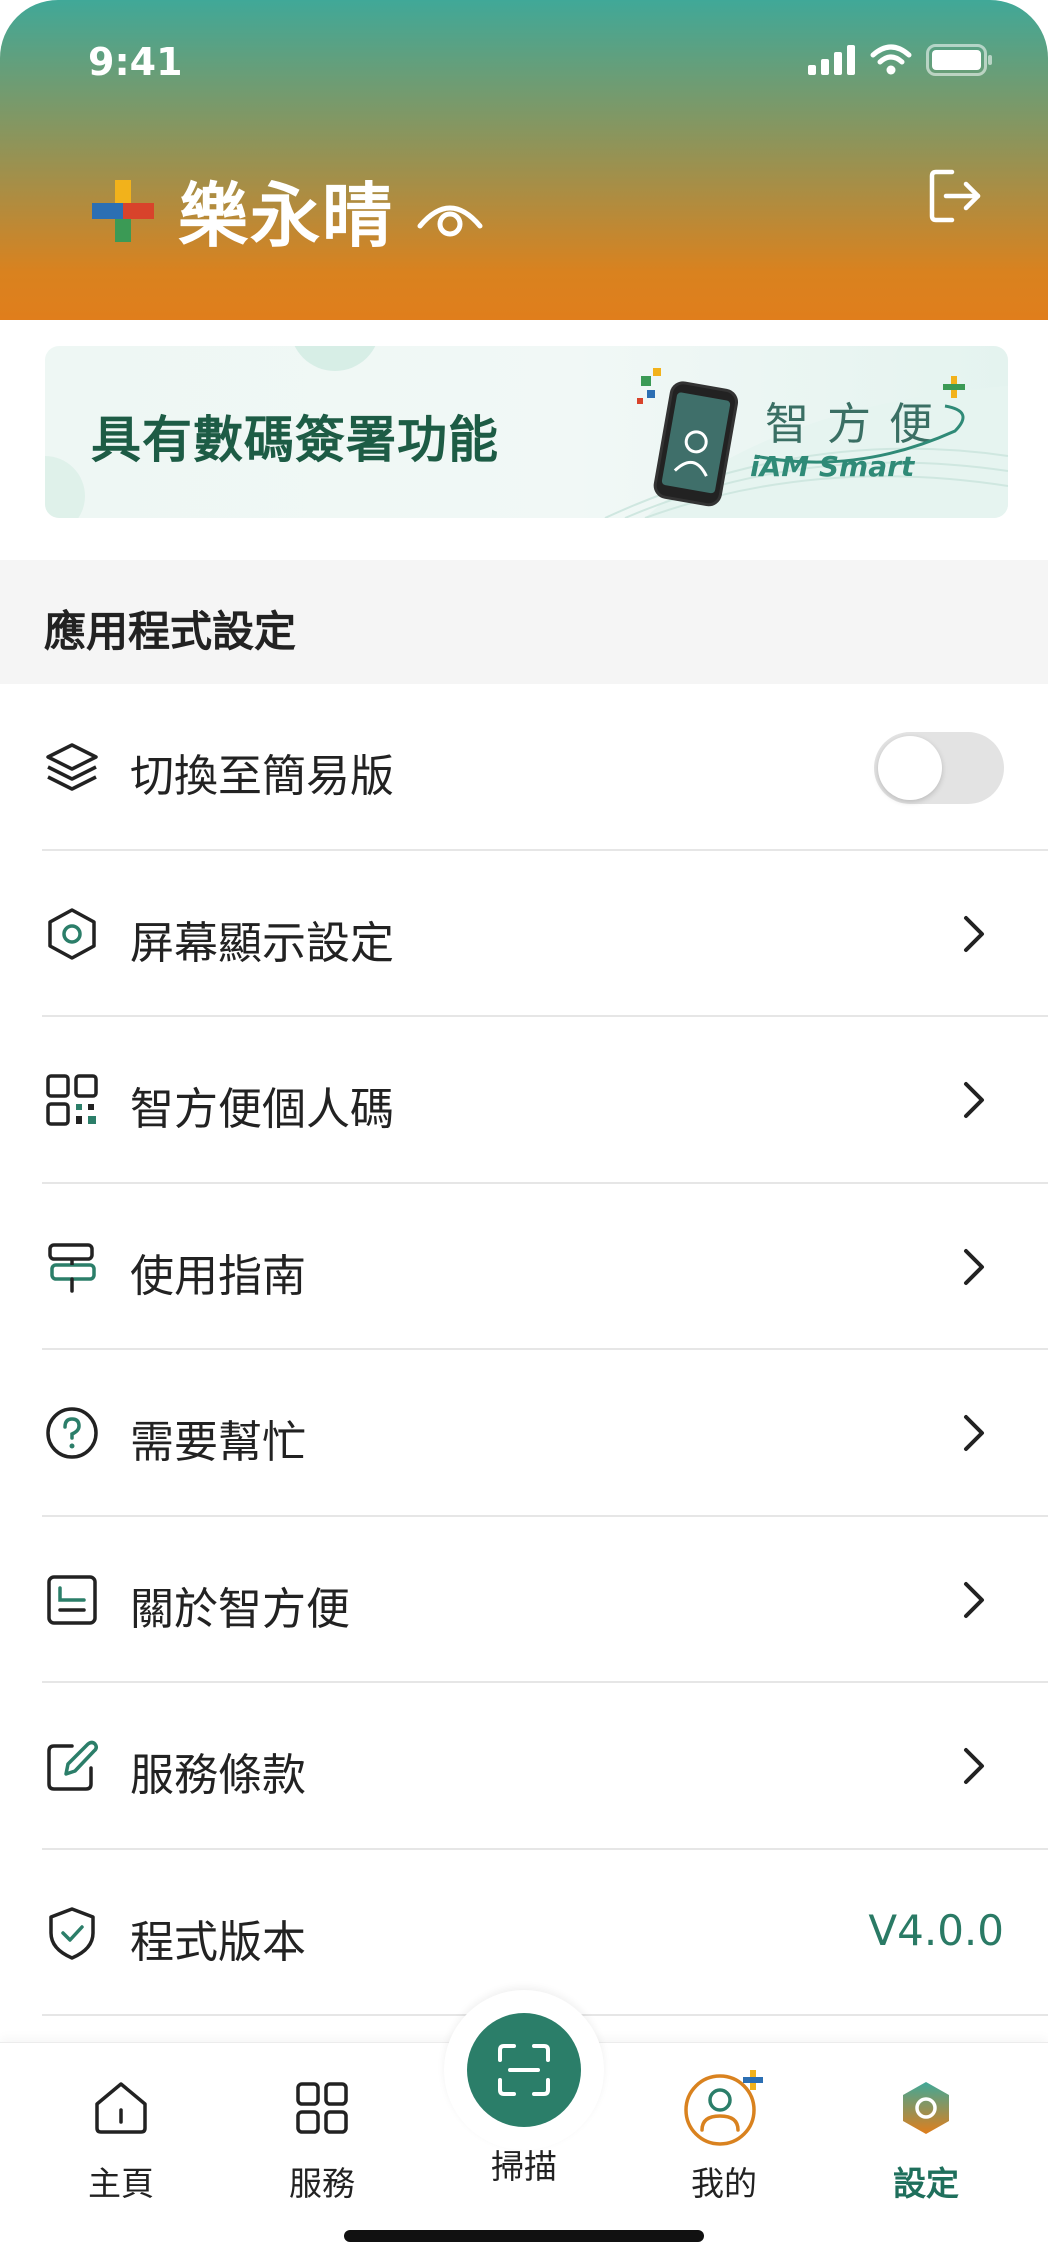 The width and height of the screenshot is (1048, 2268). Describe the element at coordinates (723, 2108) in the screenshot. I see `profile-avatar-icon` at that location.